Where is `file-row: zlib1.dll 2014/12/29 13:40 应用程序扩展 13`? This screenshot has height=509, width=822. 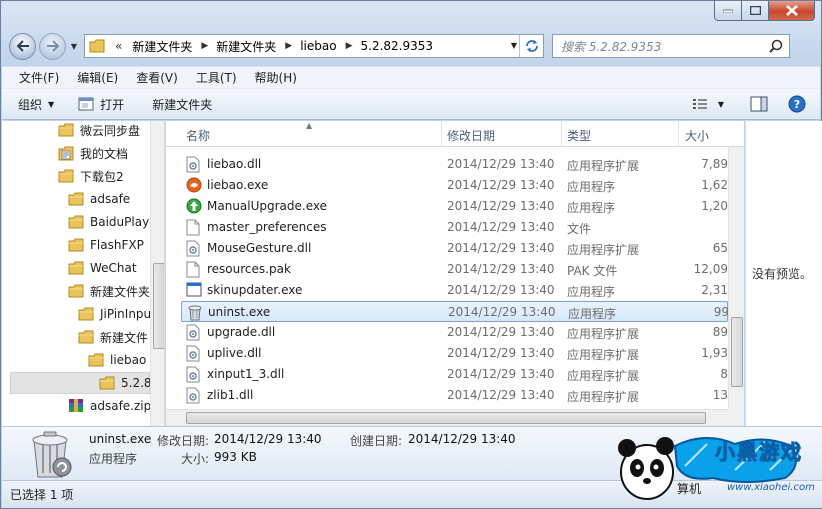
file-row: zlib1.dll 2014/12/29 13:40 应用程序扩展 13 is located at coordinates (454, 395).